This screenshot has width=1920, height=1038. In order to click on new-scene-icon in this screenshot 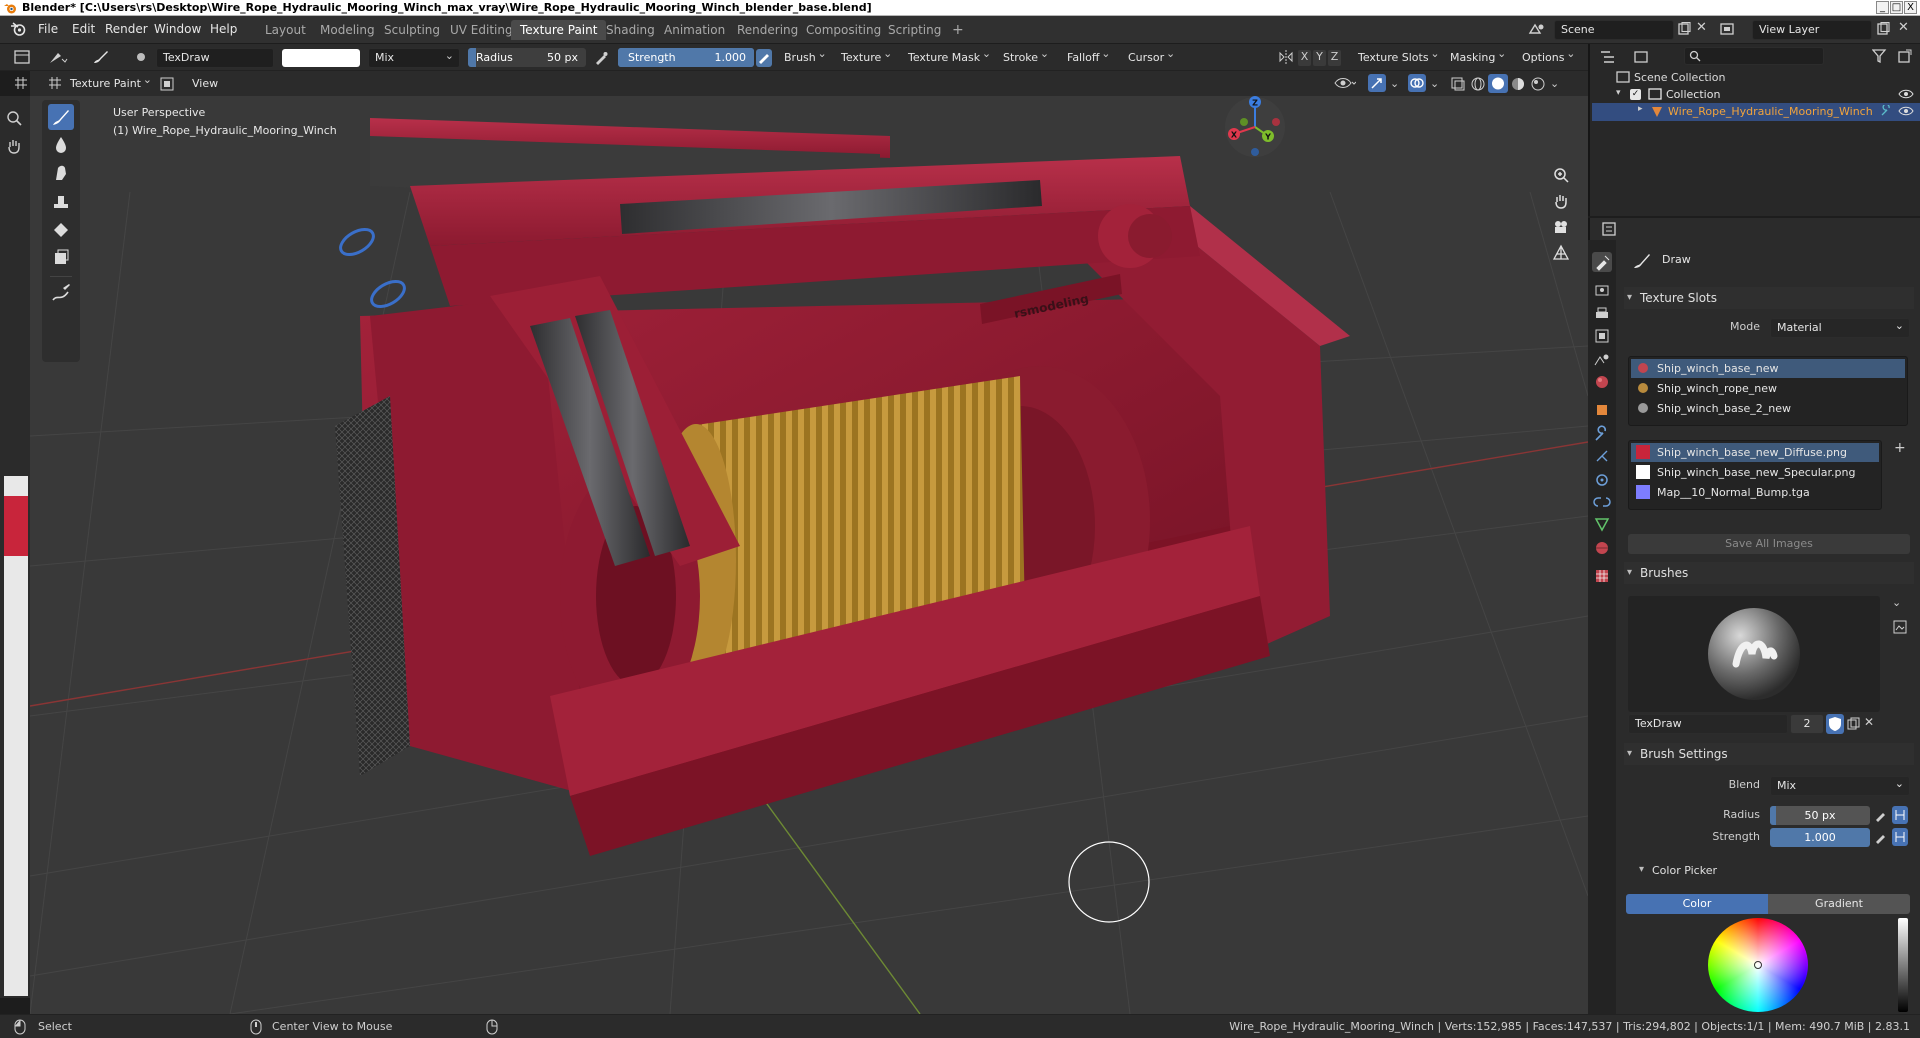, I will do `click(1684, 29)`.